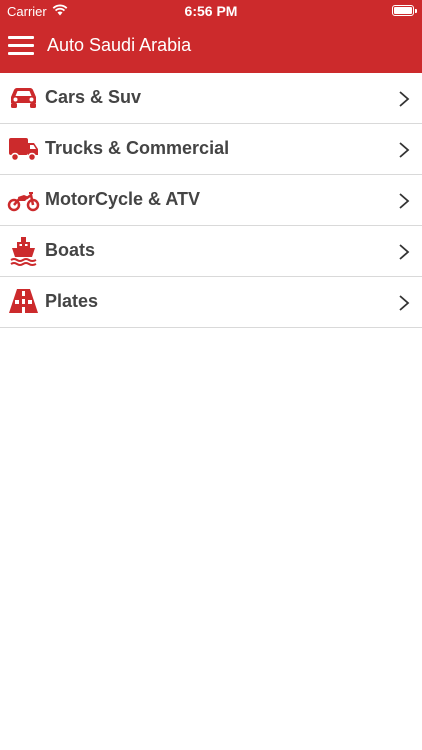  I want to click on boat-icon, so click(23, 251).